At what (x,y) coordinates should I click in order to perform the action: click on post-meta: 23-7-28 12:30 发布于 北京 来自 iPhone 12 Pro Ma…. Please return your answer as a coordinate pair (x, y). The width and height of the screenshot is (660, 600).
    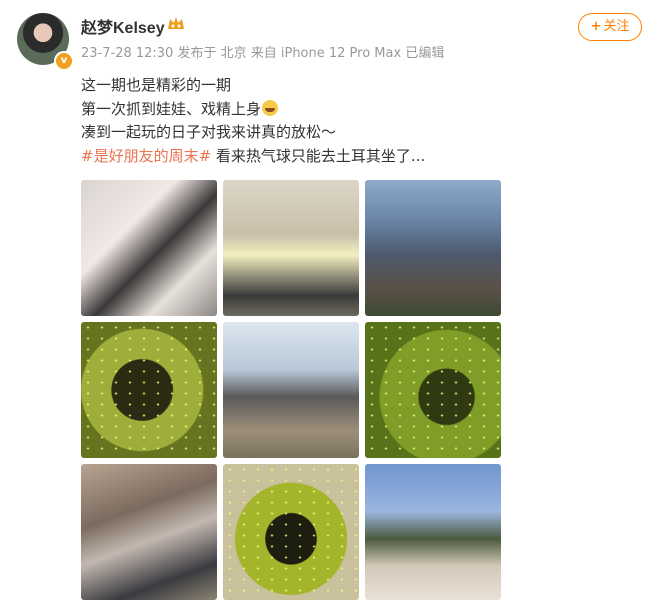
    Looking at the image, I should click on (263, 53).